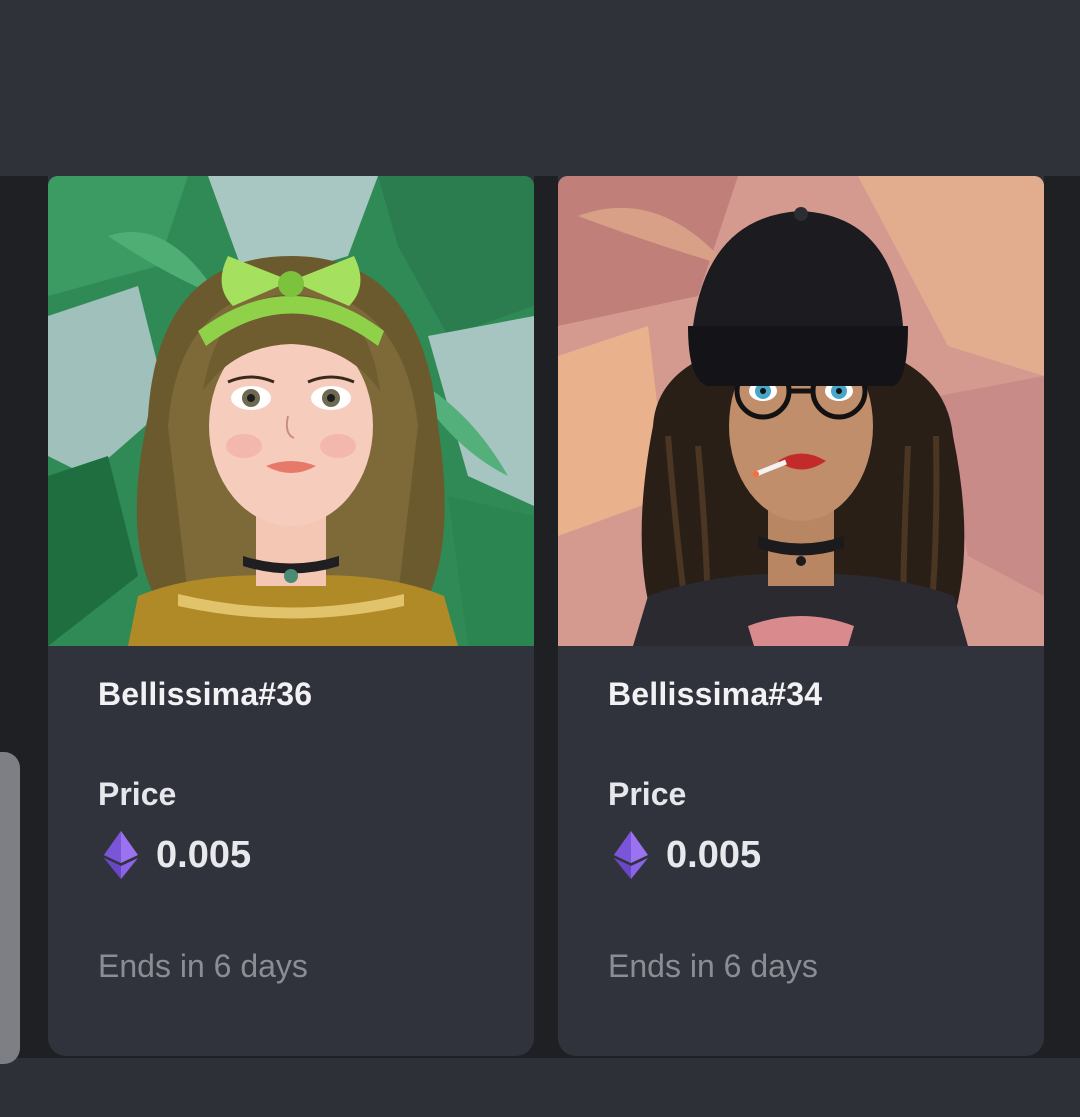  Describe the element at coordinates (715, 694) in the screenshot. I see `nft-title: Bellissima#34` at that location.